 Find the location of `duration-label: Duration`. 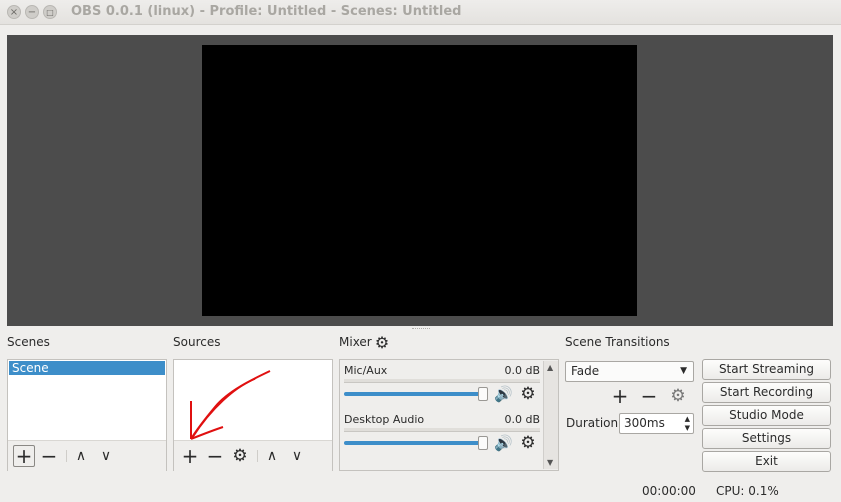

duration-label: Duration is located at coordinates (592, 423).